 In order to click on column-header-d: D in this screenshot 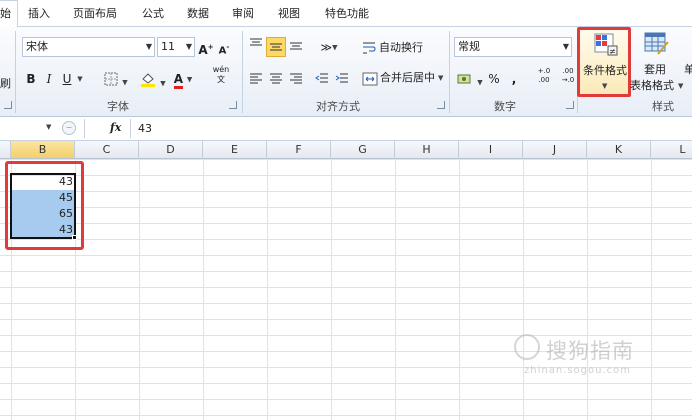, I will do `click(171, 150)`.